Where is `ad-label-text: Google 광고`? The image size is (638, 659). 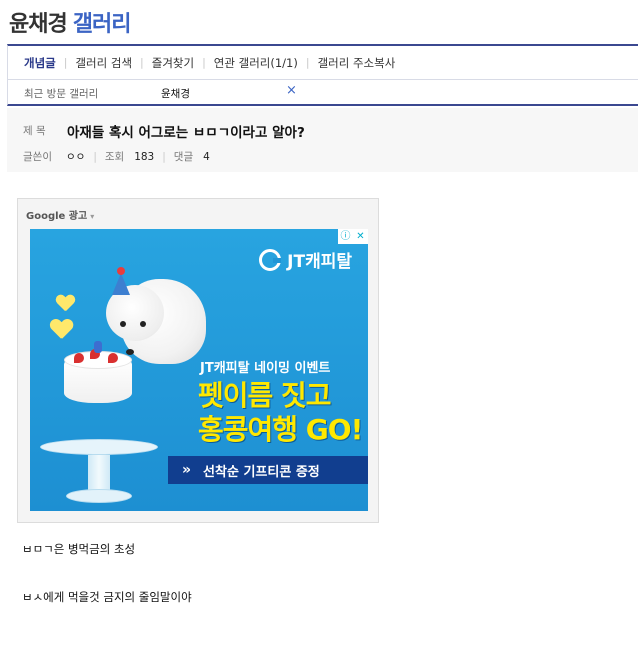 ad-label-text: Google 광고 is located at coordinates (57, 216).